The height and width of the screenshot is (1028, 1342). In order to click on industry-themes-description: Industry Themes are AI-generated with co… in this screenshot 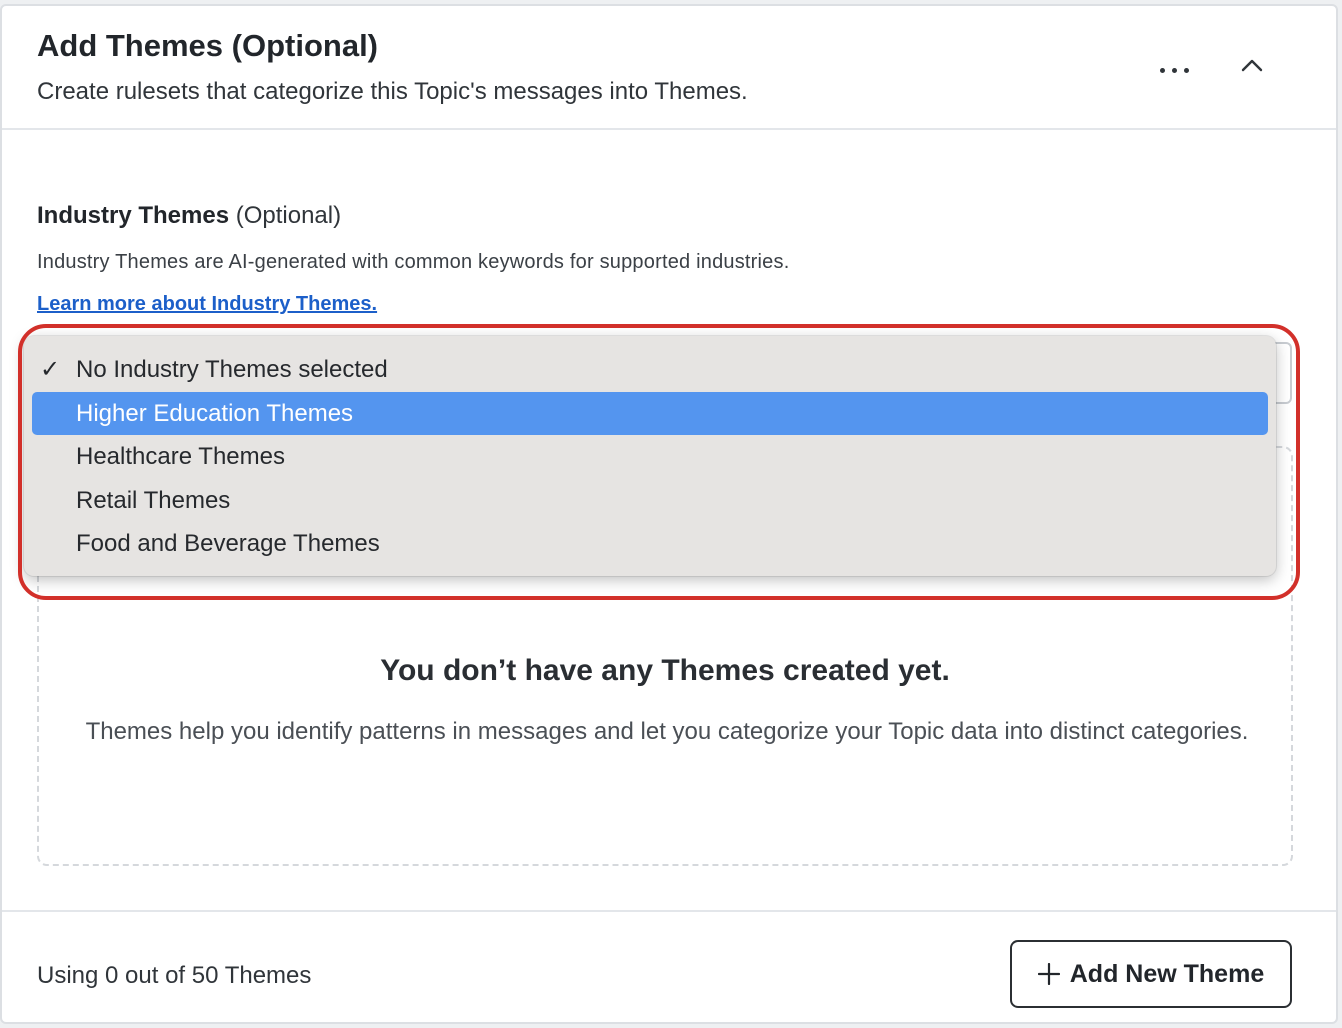, I will do `click(413, 262)`.